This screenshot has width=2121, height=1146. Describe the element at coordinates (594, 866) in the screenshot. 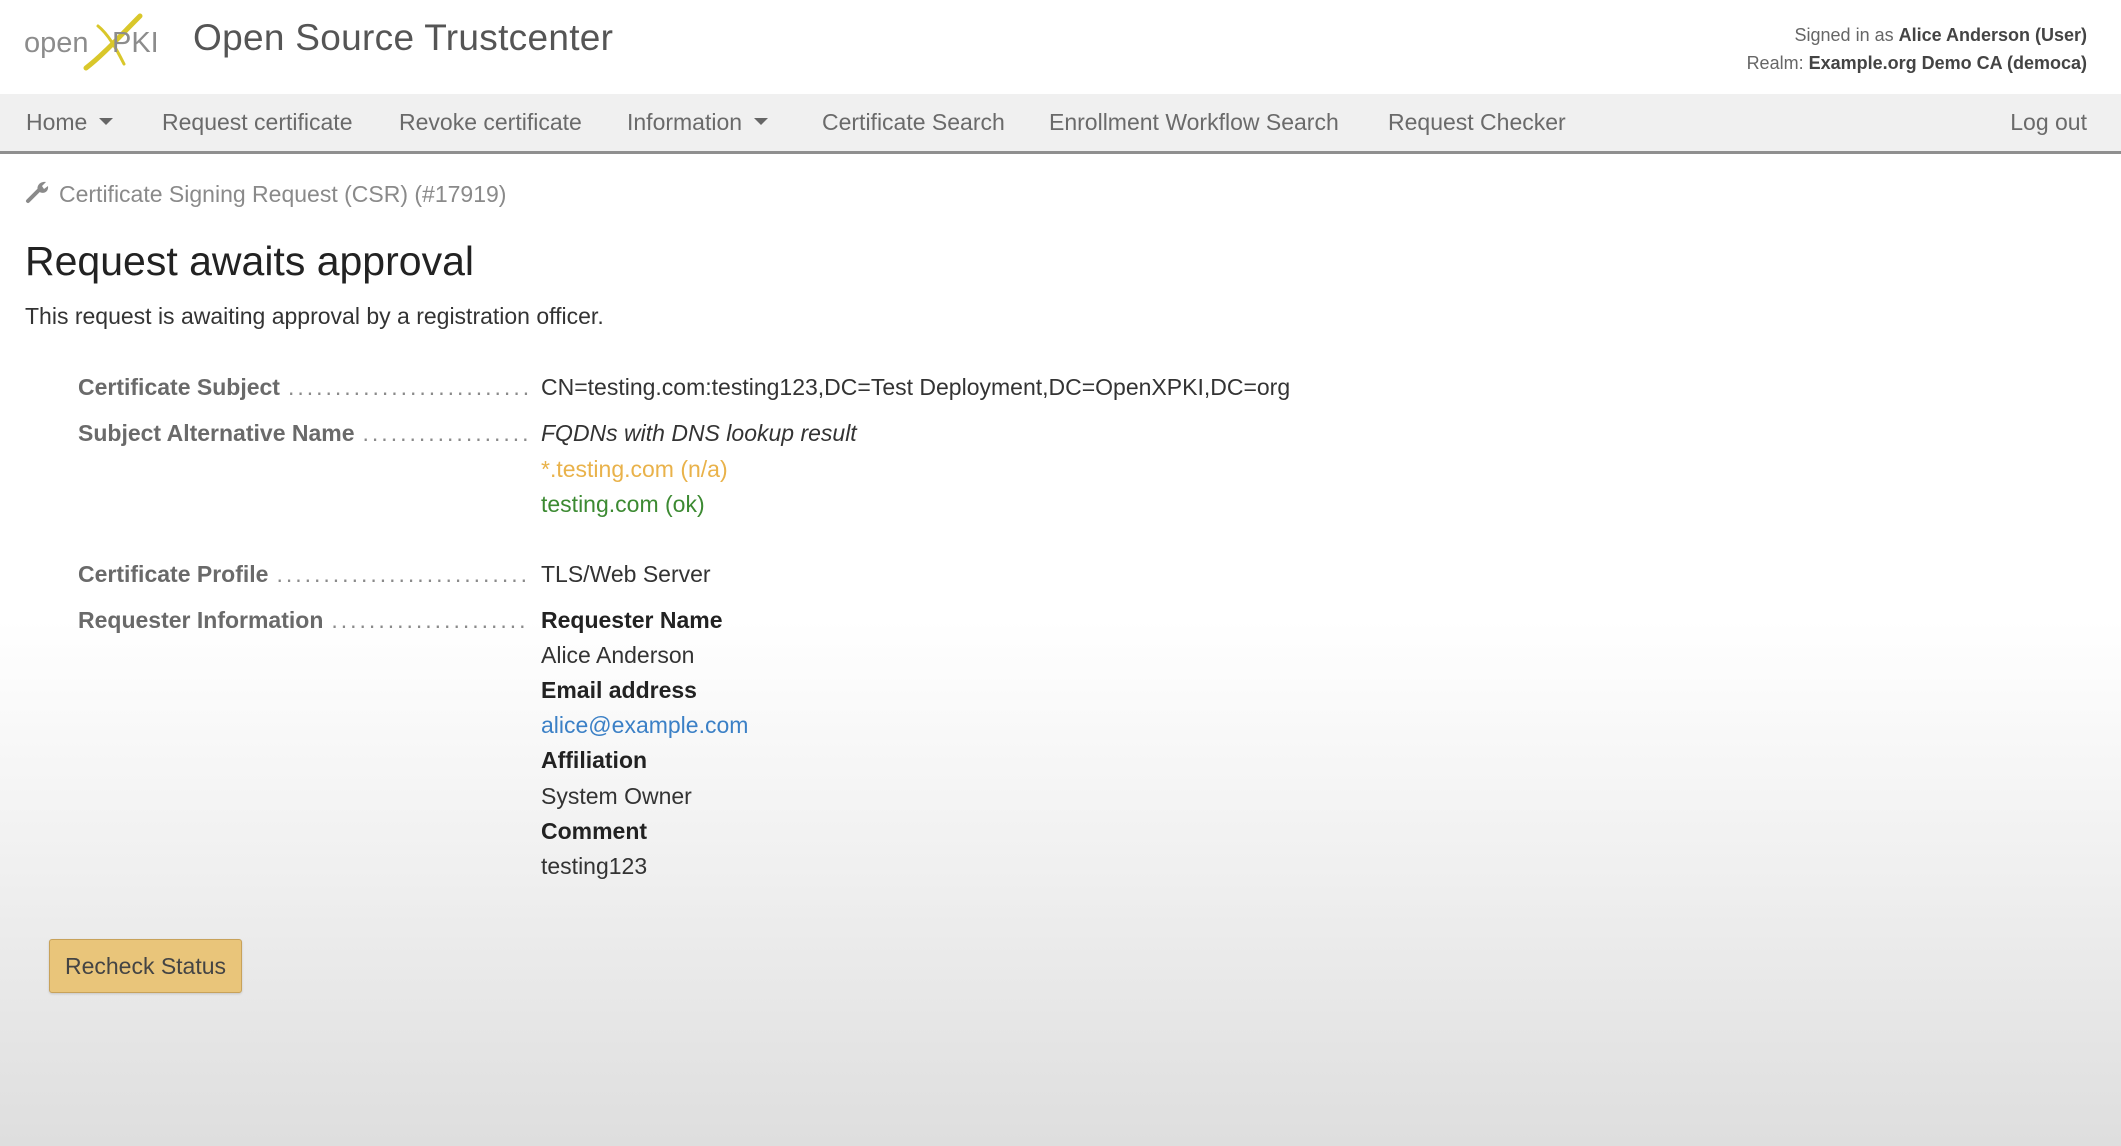

I see `comment-value: testing123` at that location.